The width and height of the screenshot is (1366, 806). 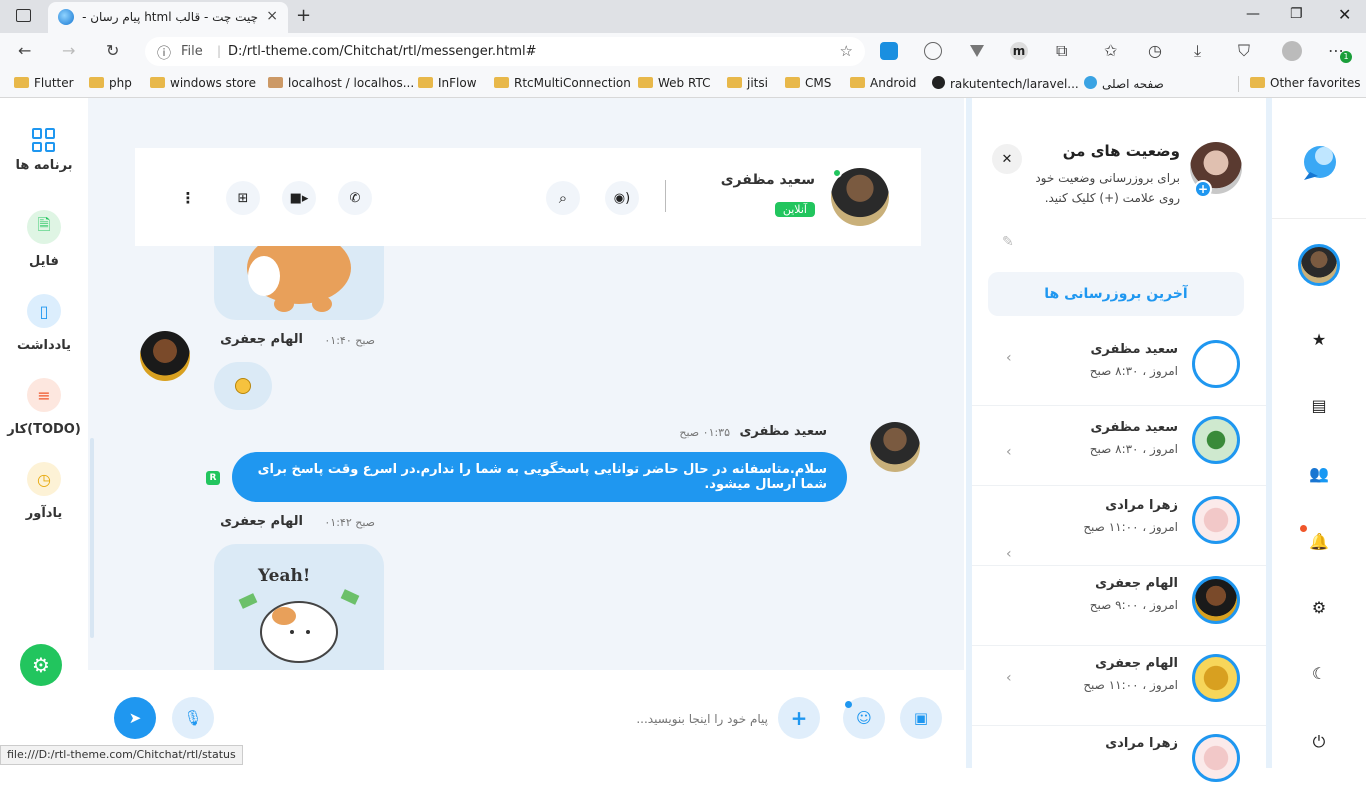 What do you see at coordinates (168, 17) in the screenshot?
I see `browser-tab-active: چیت چت - قالب html پیام رسان - ×` at bounding box center [168, 17].